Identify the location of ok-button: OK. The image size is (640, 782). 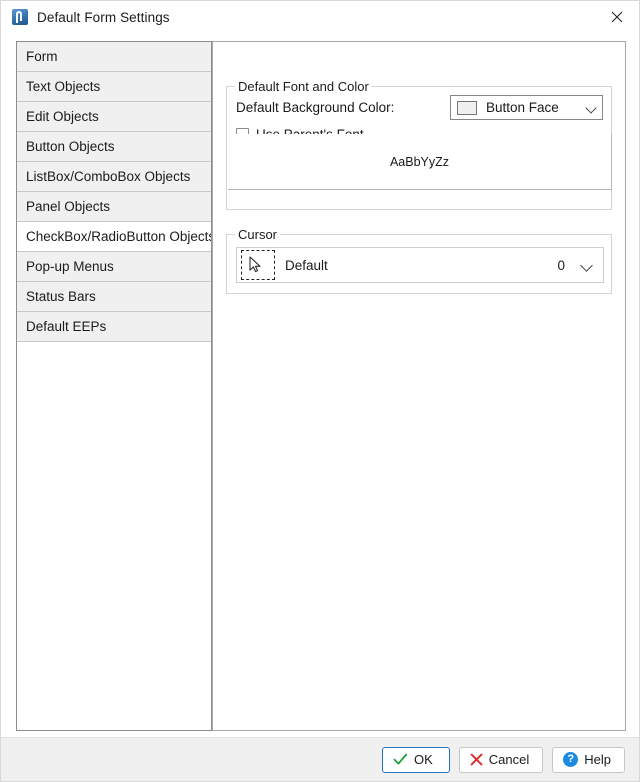
(415, 759).